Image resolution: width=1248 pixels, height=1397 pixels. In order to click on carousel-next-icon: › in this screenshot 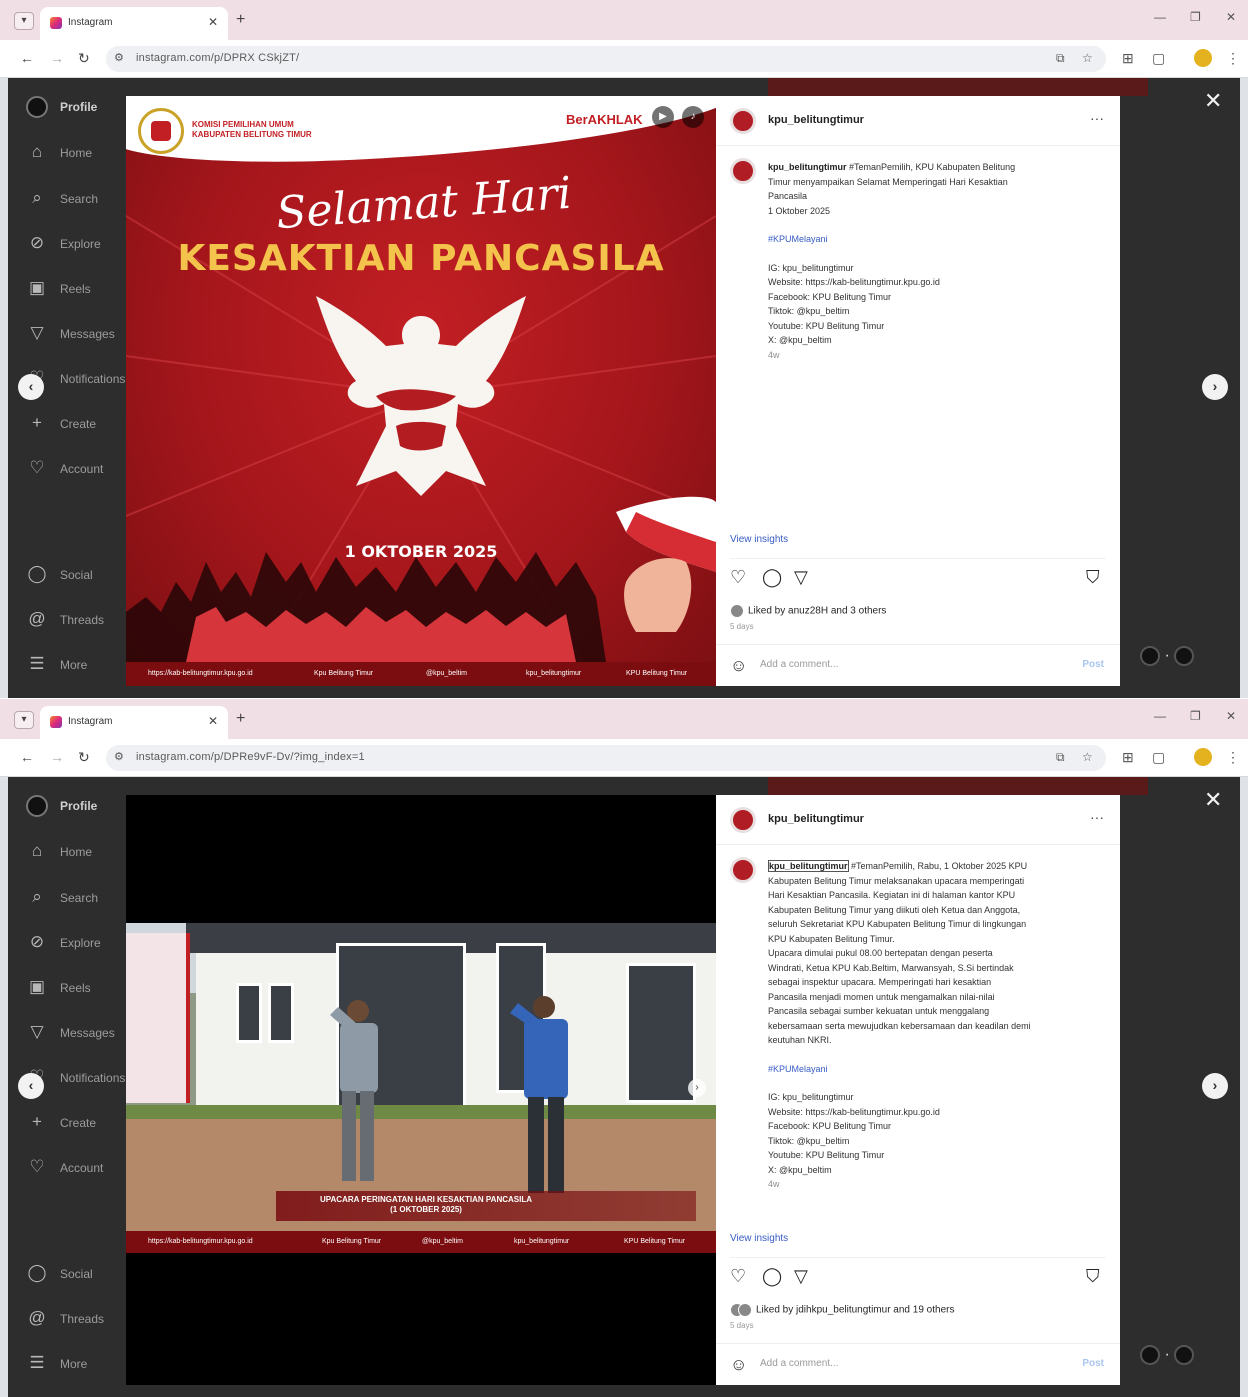, I will do `click(697, 1088)`.